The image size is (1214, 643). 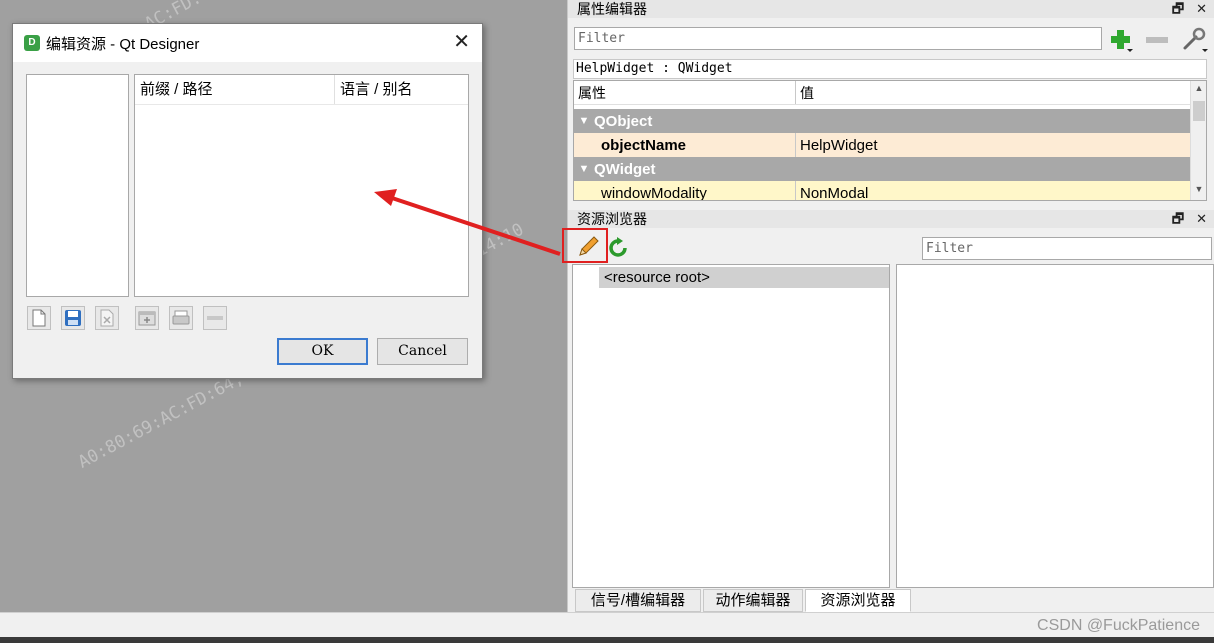 I want to click on save-file-icon, so click(x=73, y=318).